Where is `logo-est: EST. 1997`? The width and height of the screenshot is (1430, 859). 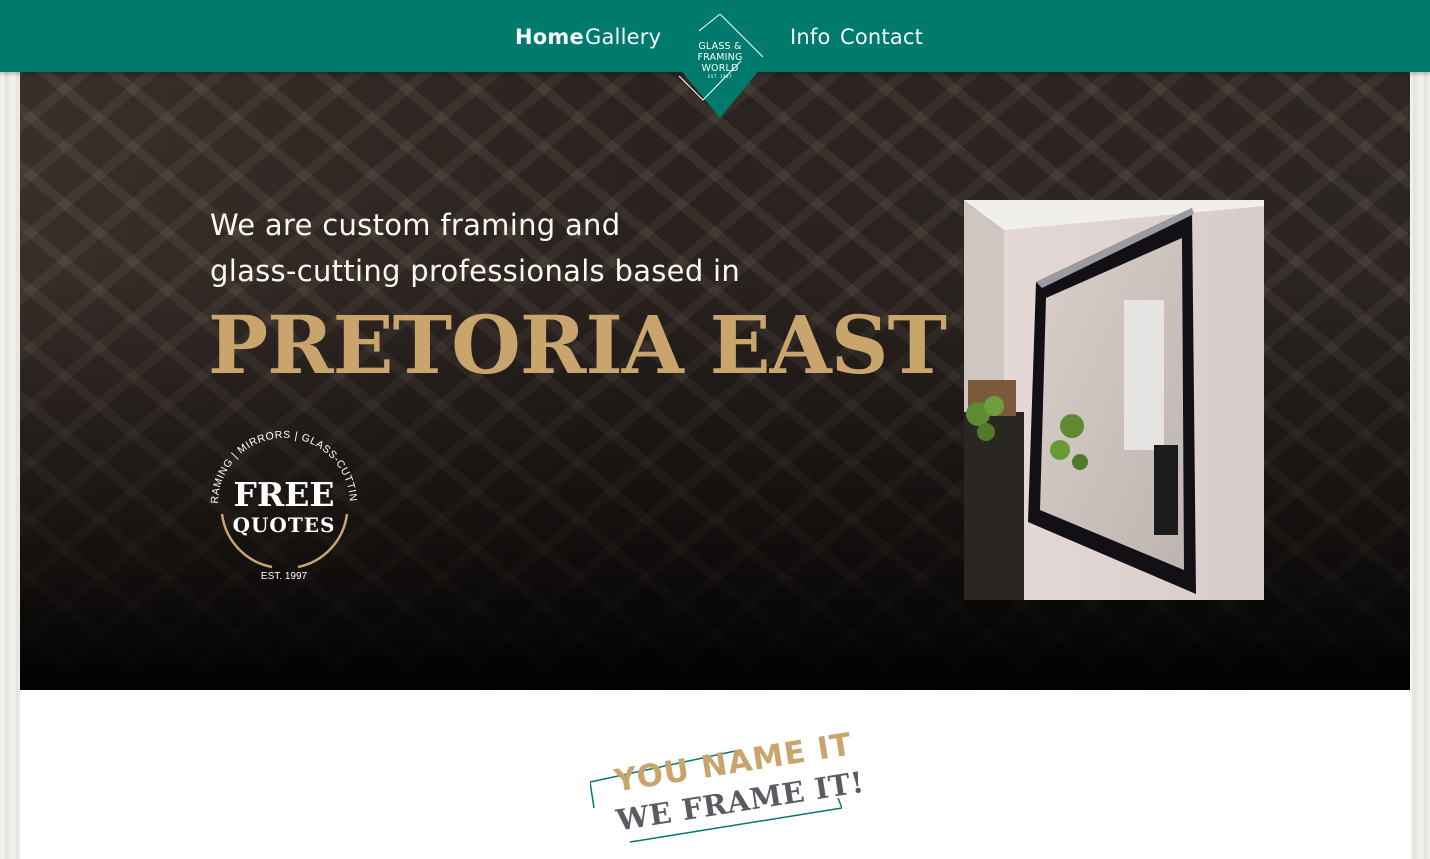
logo-est: EST. 1997 is located at coordinates (720, 76).